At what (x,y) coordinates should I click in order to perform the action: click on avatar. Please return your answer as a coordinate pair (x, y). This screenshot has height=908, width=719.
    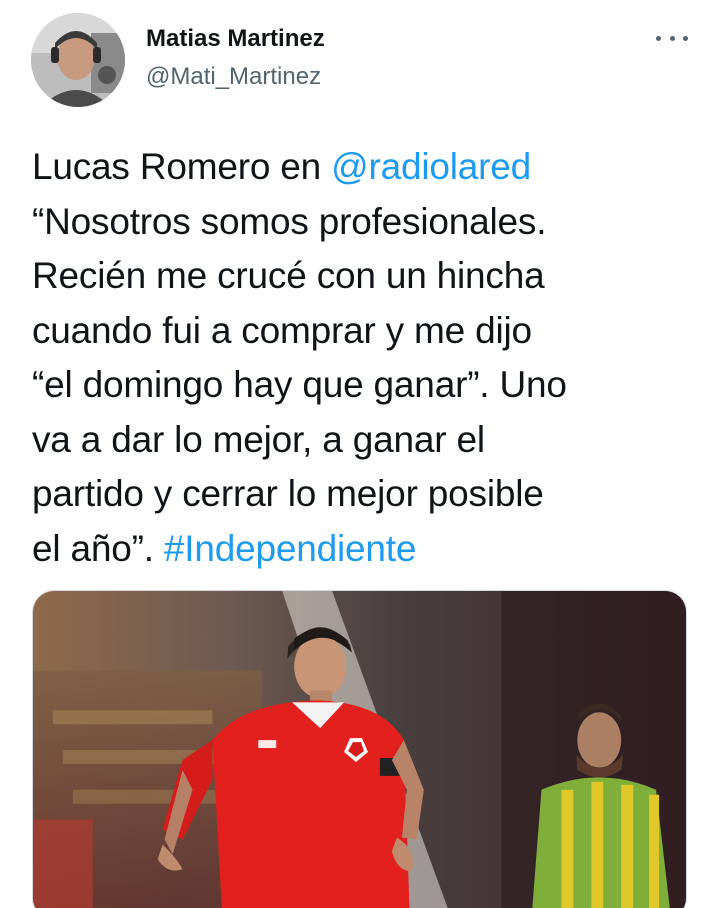
    Looking at the image, I should click on (78, 60).